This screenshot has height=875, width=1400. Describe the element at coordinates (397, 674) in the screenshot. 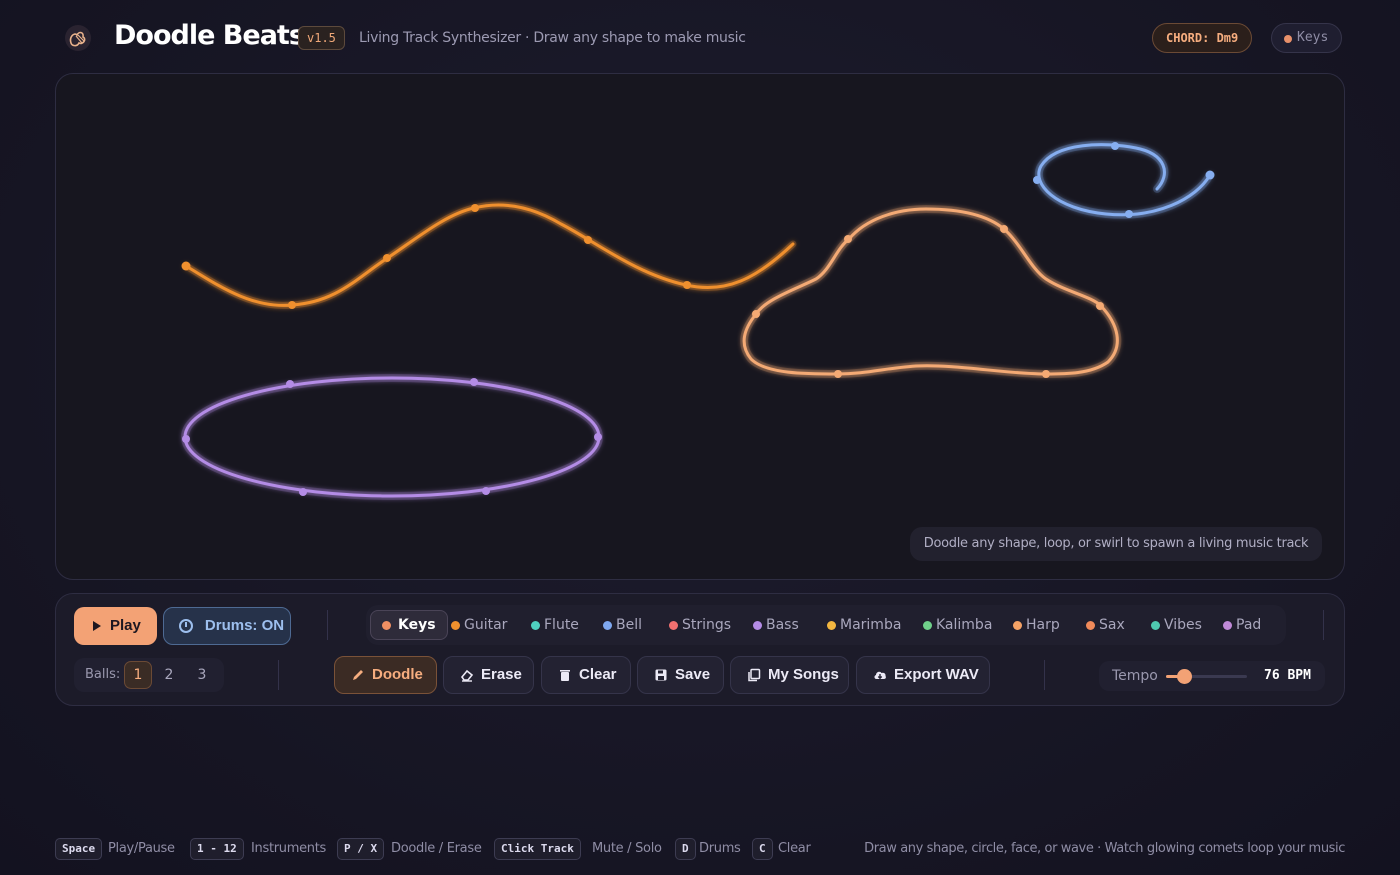

I see `doodle-label: Doodle` at that location.